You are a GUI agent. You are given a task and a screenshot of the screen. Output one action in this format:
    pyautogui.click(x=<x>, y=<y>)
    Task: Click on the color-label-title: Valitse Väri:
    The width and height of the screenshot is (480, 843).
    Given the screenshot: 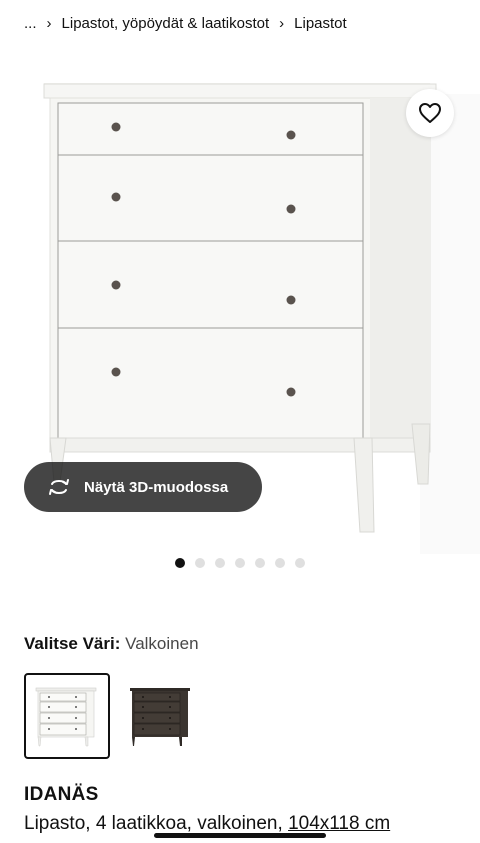 What is the action you would take?
    pyautogui.click(x=72, y=643)
    